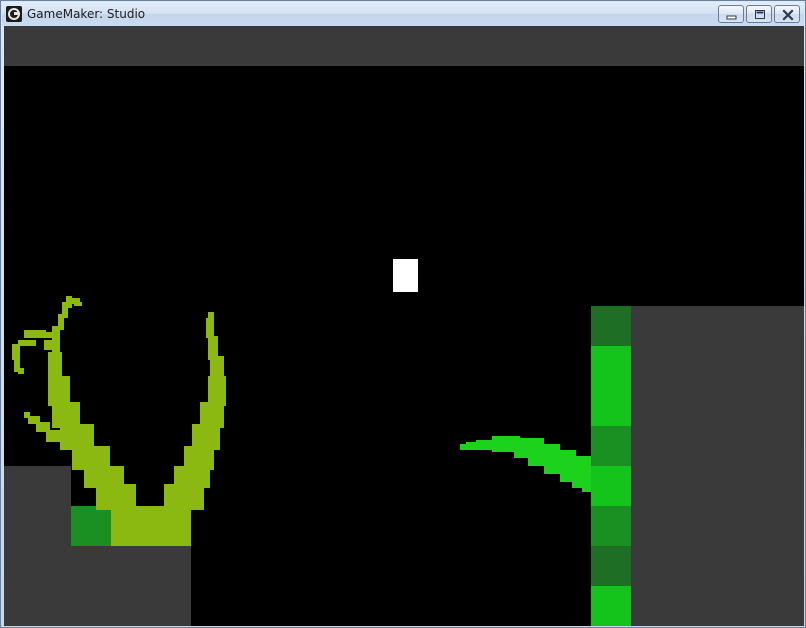  Describe the element at coordinates (131, 586) in the screenshot. I see `left-ground-lower` at that location.